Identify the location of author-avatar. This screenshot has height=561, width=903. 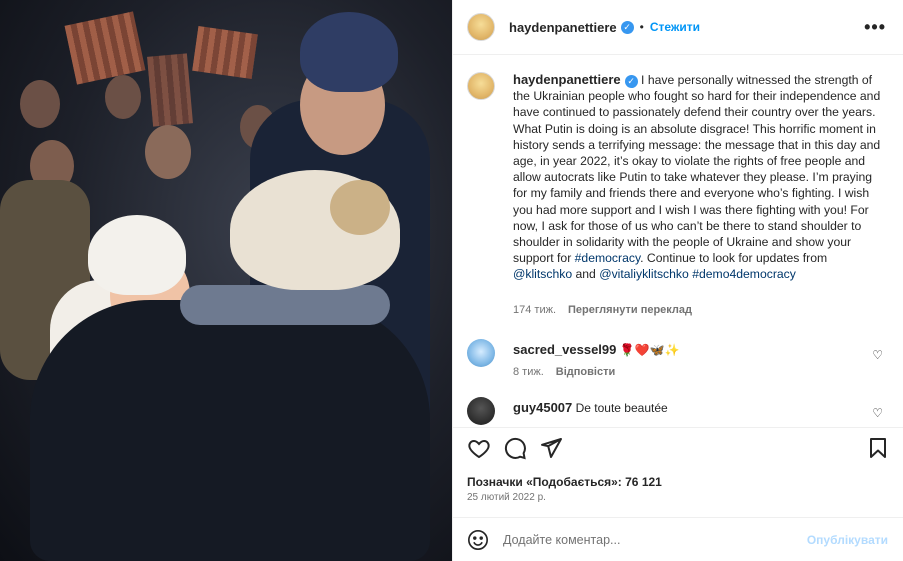
(481, 27).